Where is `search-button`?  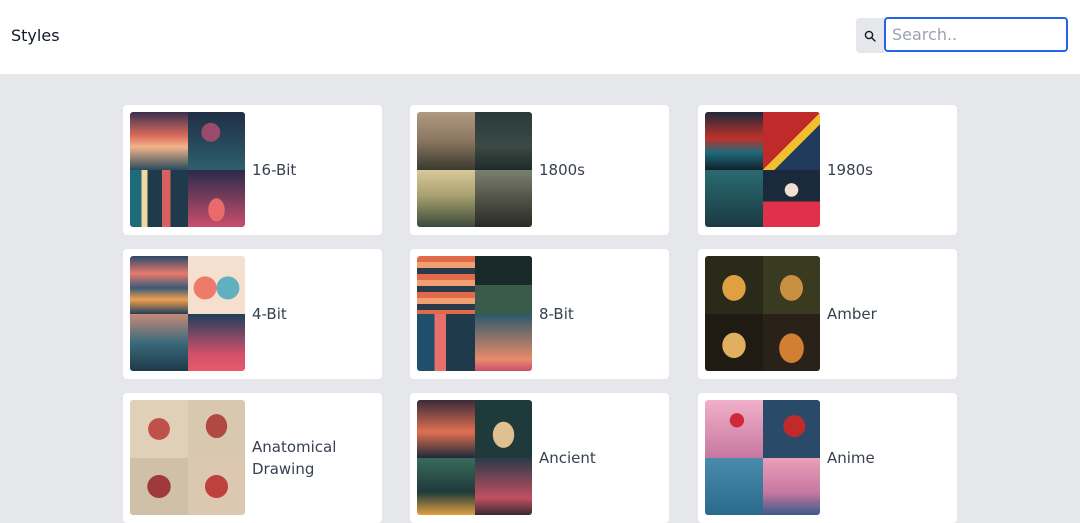 search-button is located at coordinates (870, 35).